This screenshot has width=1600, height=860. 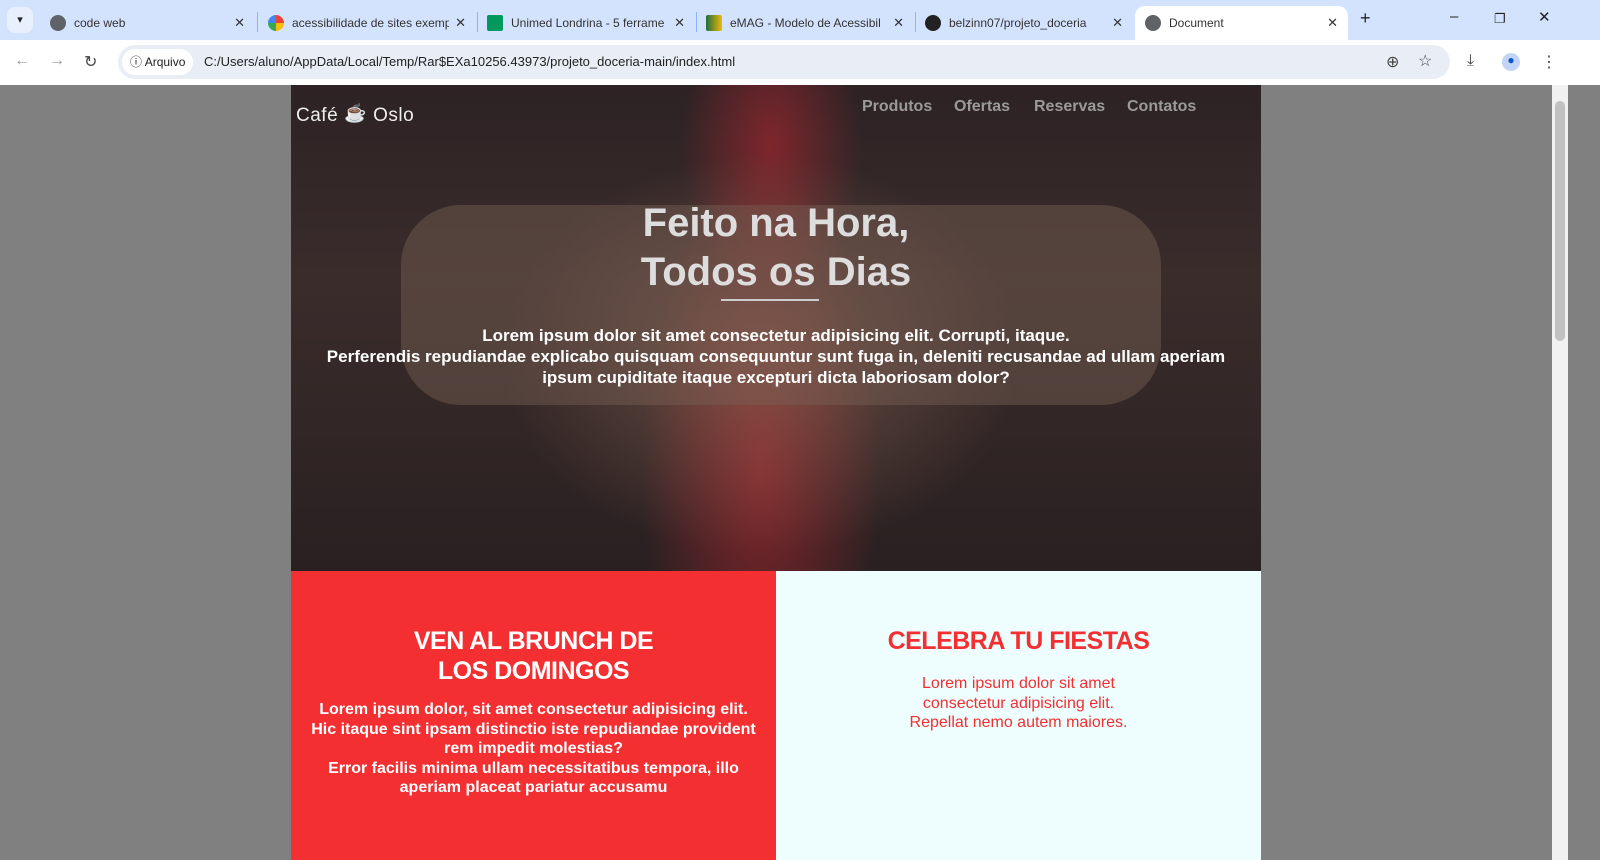 What do you see at coordinates (1365, 18) in the screenshot?
I see `new-tab-button: +` at bounding box center [1365, 18].